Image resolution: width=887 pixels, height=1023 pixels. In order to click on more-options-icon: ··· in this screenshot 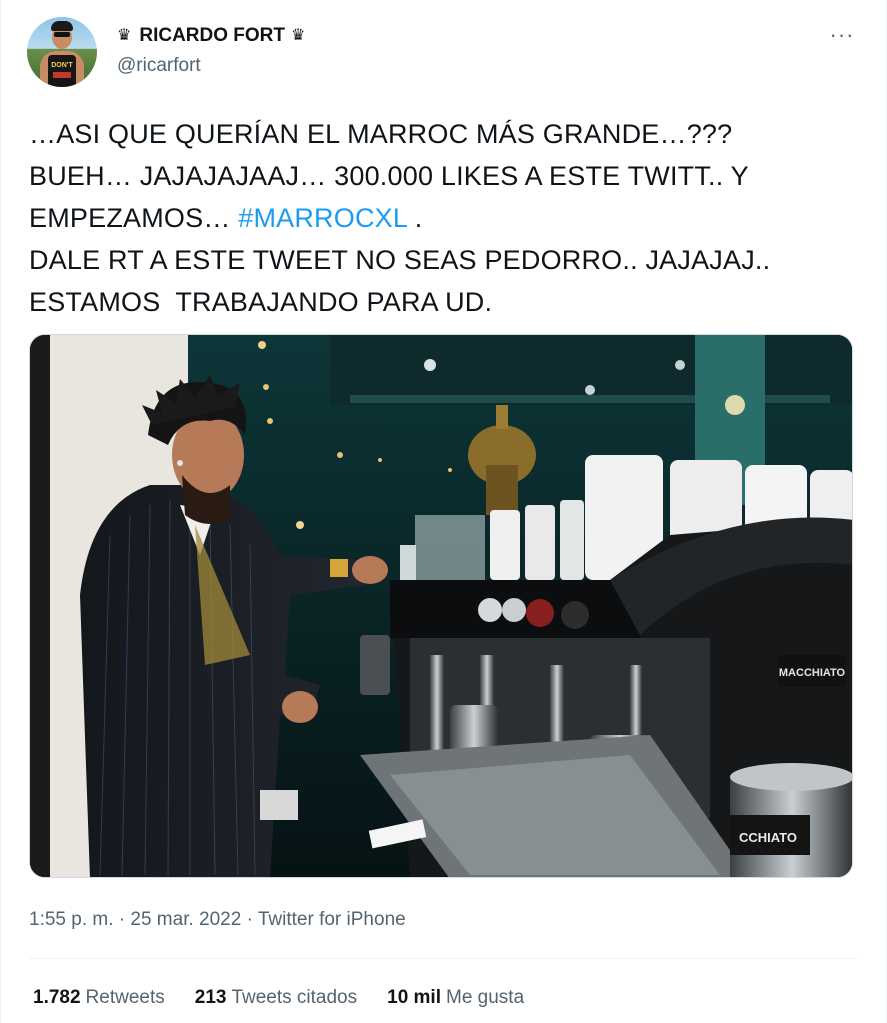, I will do `click(842, 35)`.